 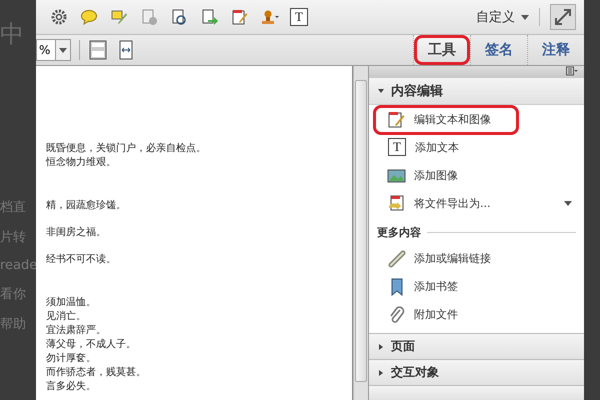 I want to click on zoom-field: %, so click(x=53, y=50).